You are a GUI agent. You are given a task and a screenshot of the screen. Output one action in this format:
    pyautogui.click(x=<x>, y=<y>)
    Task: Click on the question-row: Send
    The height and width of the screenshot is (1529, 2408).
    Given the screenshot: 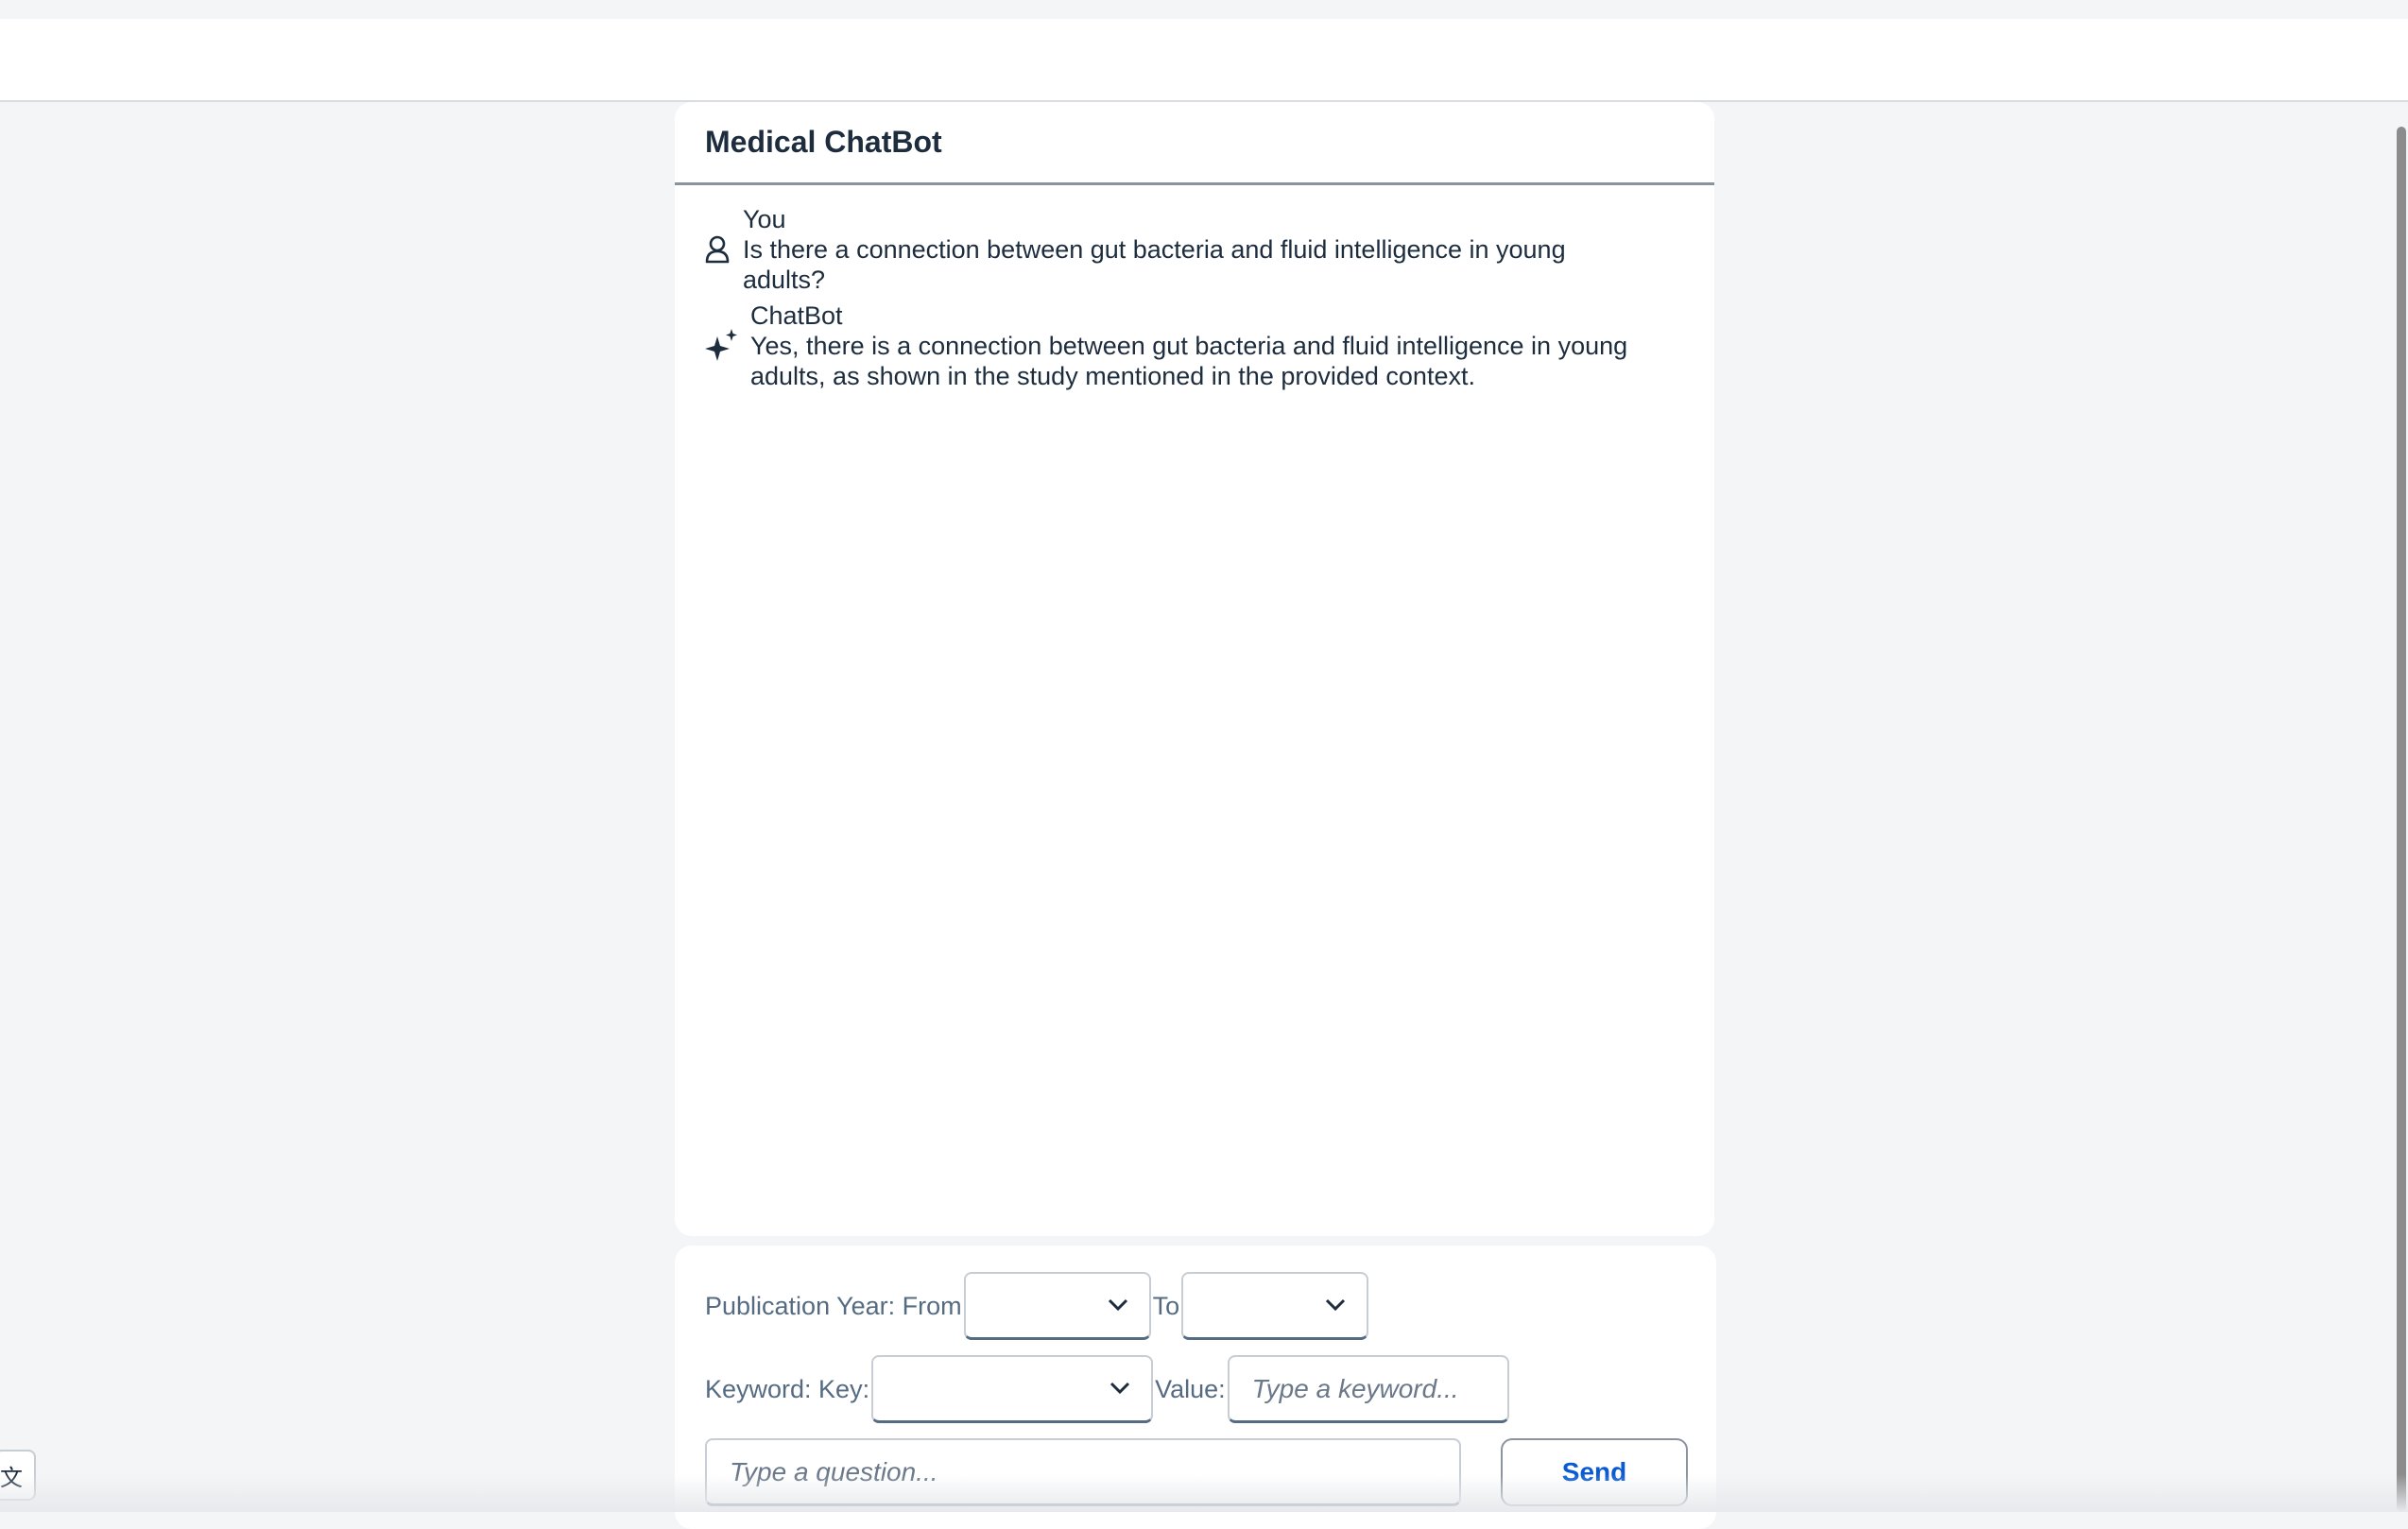 What is the action you would take?
    pyautogui.click(x=1196, y=1472)
    